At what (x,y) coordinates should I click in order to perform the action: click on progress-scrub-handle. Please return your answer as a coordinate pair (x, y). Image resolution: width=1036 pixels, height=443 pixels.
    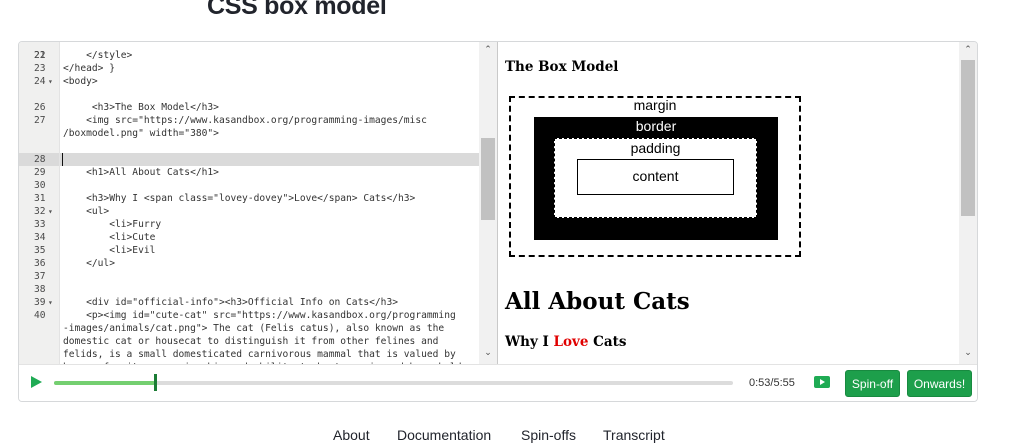
    Looking at the image, I should click on (156, 382).